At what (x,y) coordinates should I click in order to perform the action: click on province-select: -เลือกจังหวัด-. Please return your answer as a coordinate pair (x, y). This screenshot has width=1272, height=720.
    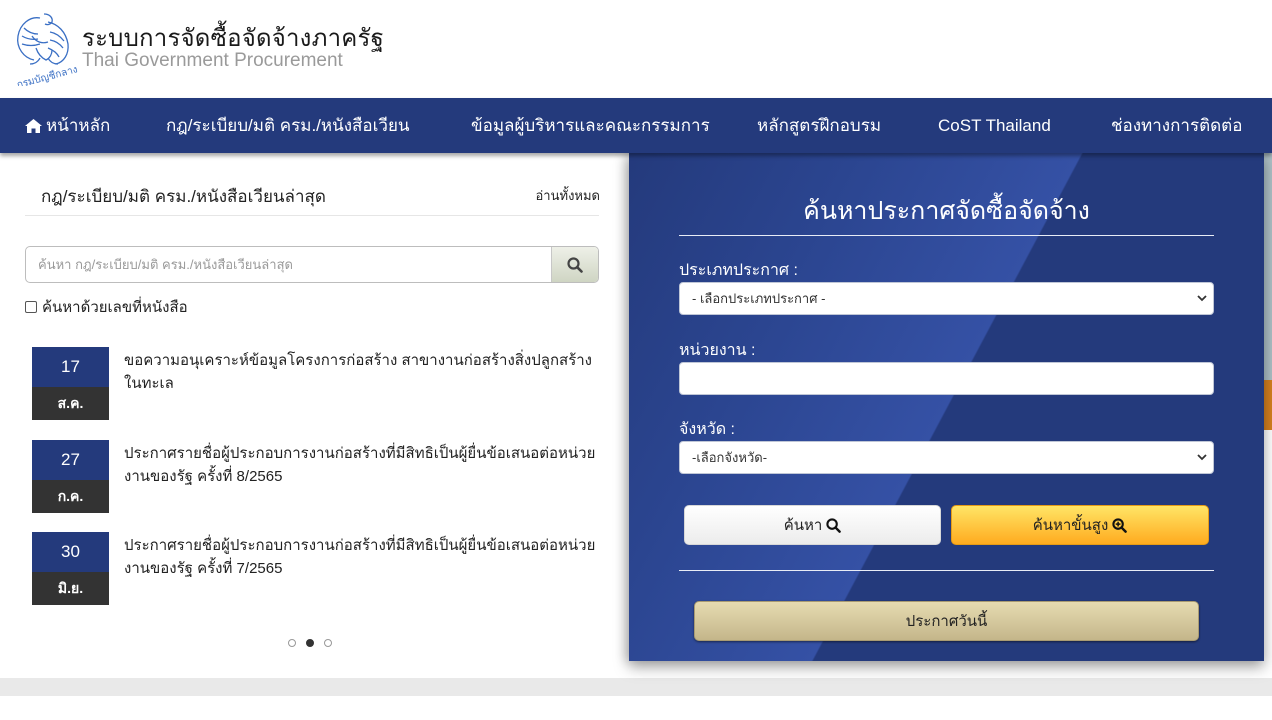
    Looking at the image, I should click on (946, 457).